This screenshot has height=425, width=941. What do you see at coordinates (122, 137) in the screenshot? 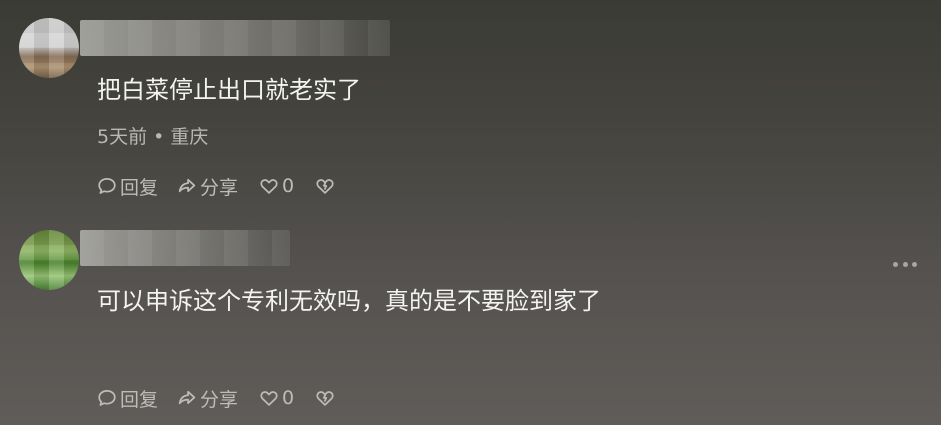
I see `comment-time: 5天前` at bounding box center [122, 137].